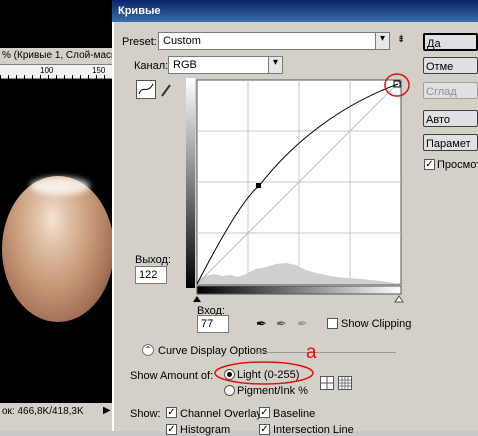  What do you see at coordinates (401, 39) in the screenshot?
I see `preset-menu-icon: ⇟` at bounding box center [401, 39].